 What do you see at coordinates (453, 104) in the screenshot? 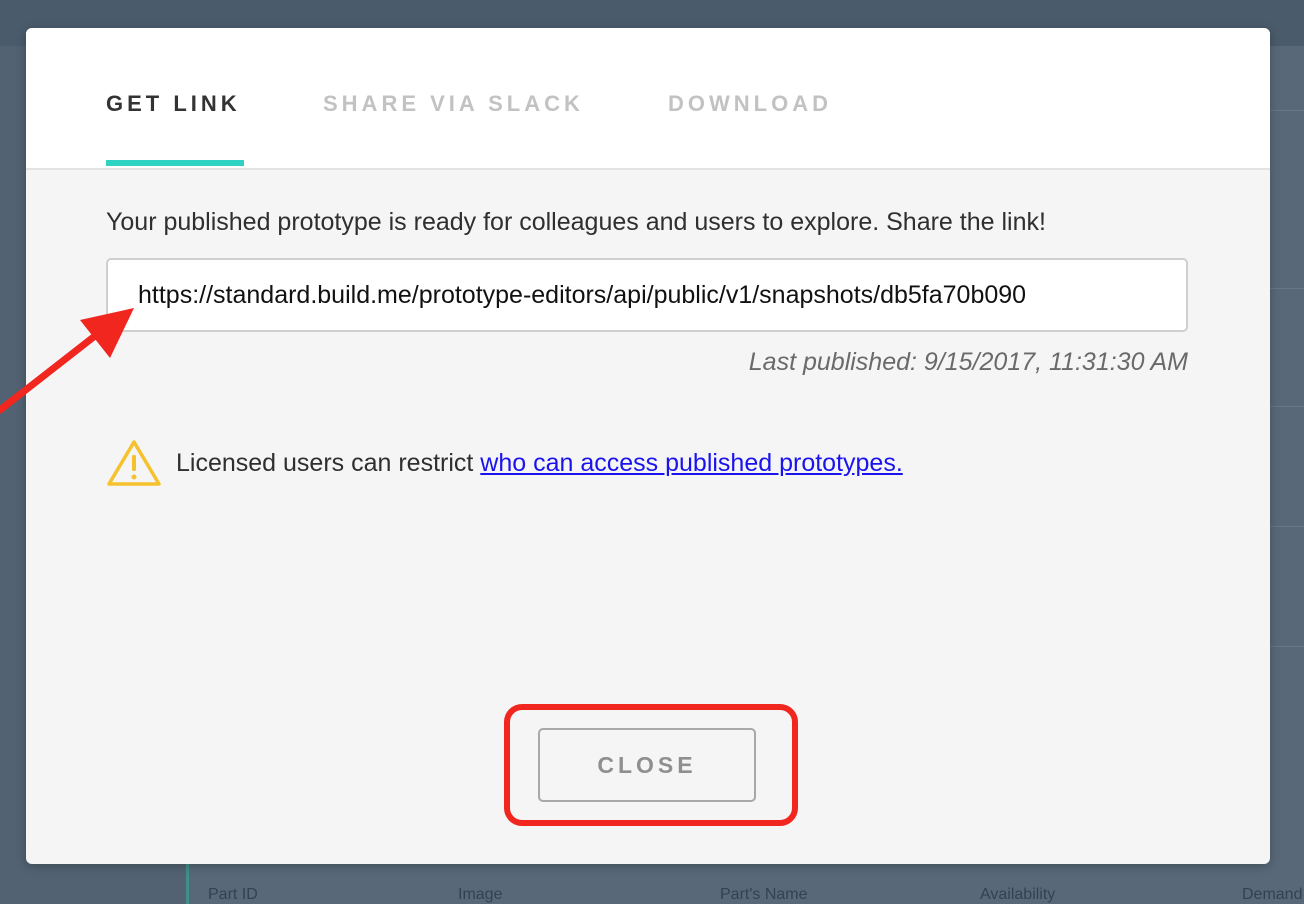
I see `tab-share-via-slack: SHARE VIA SLACK` at bounding box center [453, 104].